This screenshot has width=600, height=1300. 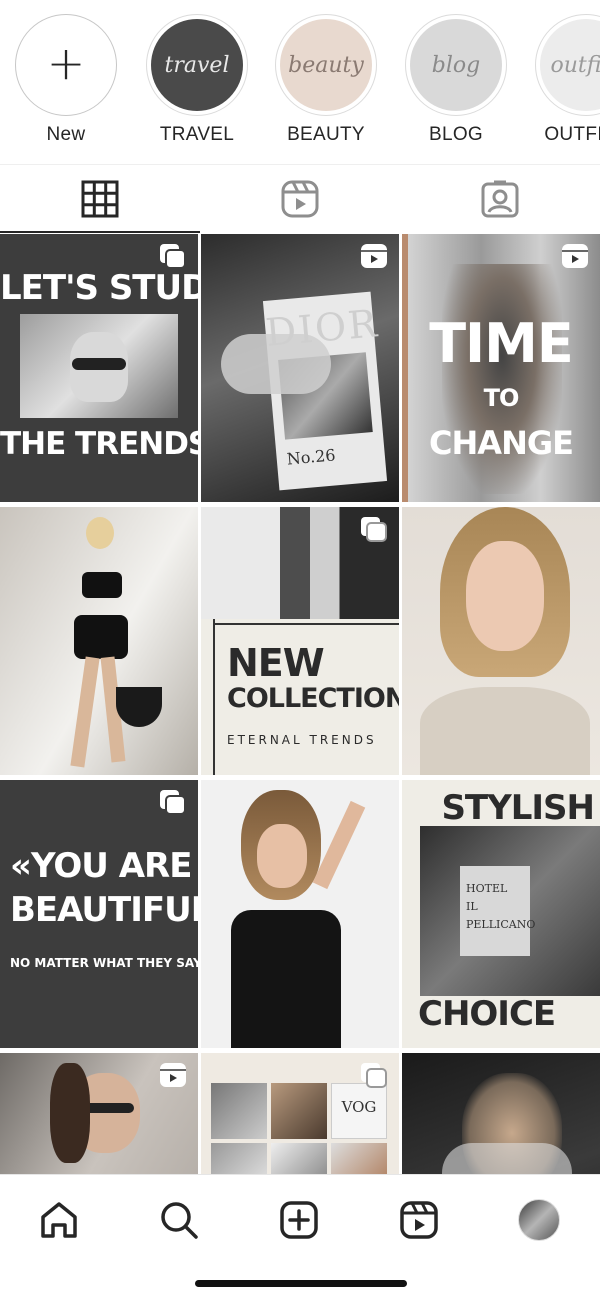 I want to click on post-headline: LET'S STUDY, so click(x=99, y=288).